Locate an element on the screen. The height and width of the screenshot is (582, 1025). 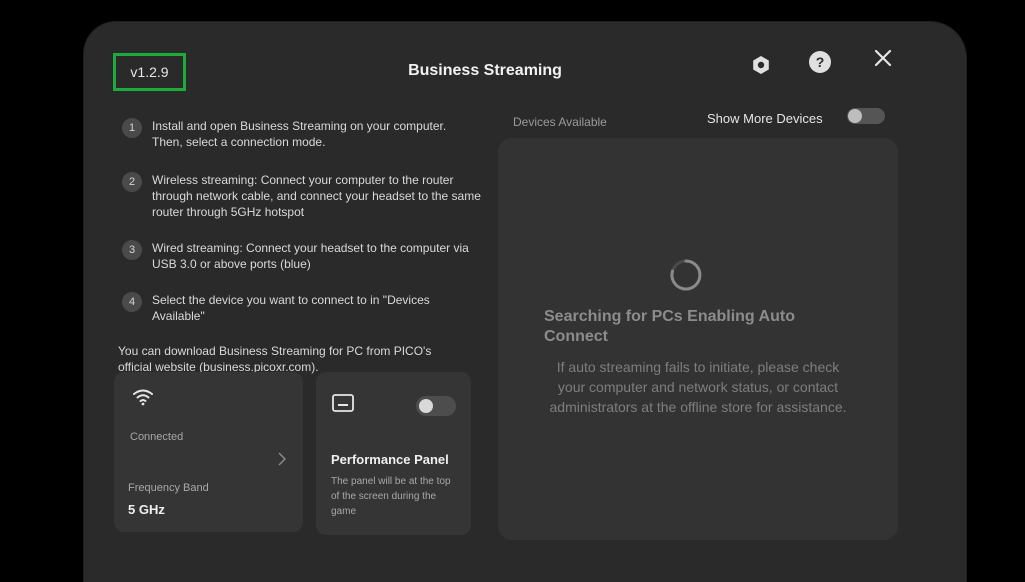
loading-spinner-icon is located at coordinates (686, 277).